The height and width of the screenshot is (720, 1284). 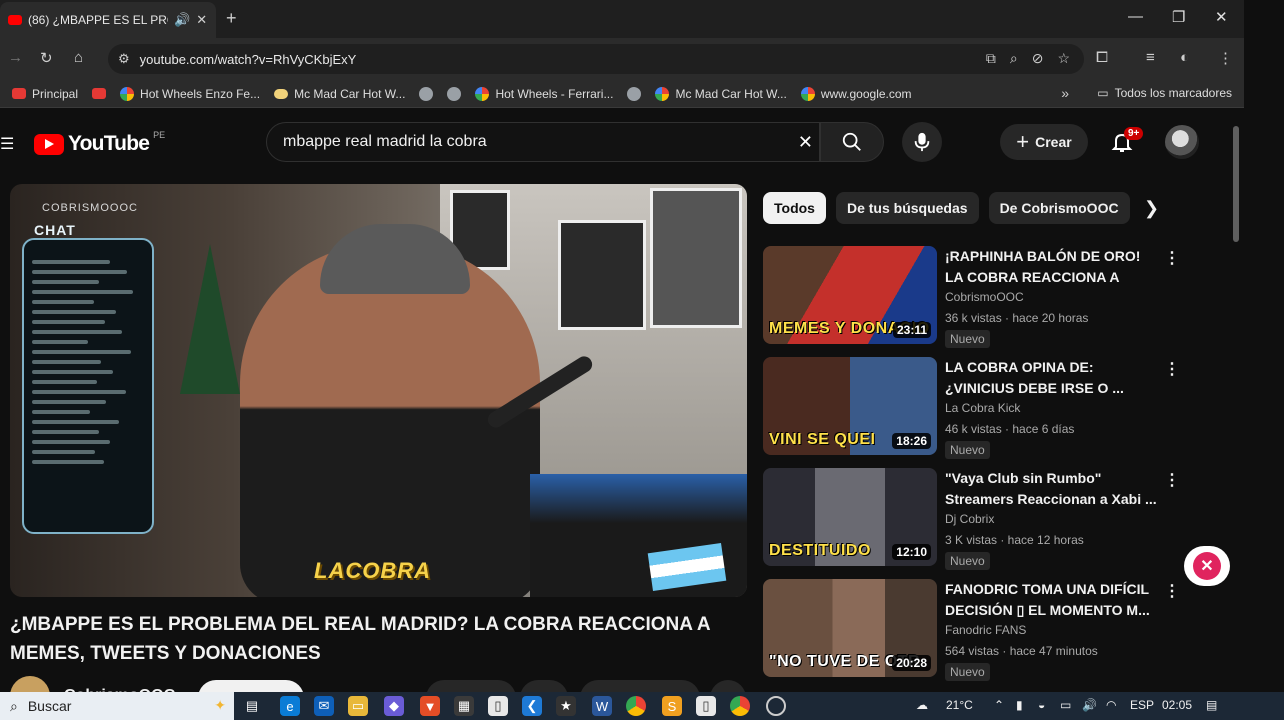 What do you see at coordinates (1177, 705) in the screenshot?
I see `clock: 02:05` at bounding box center [1177, 705].